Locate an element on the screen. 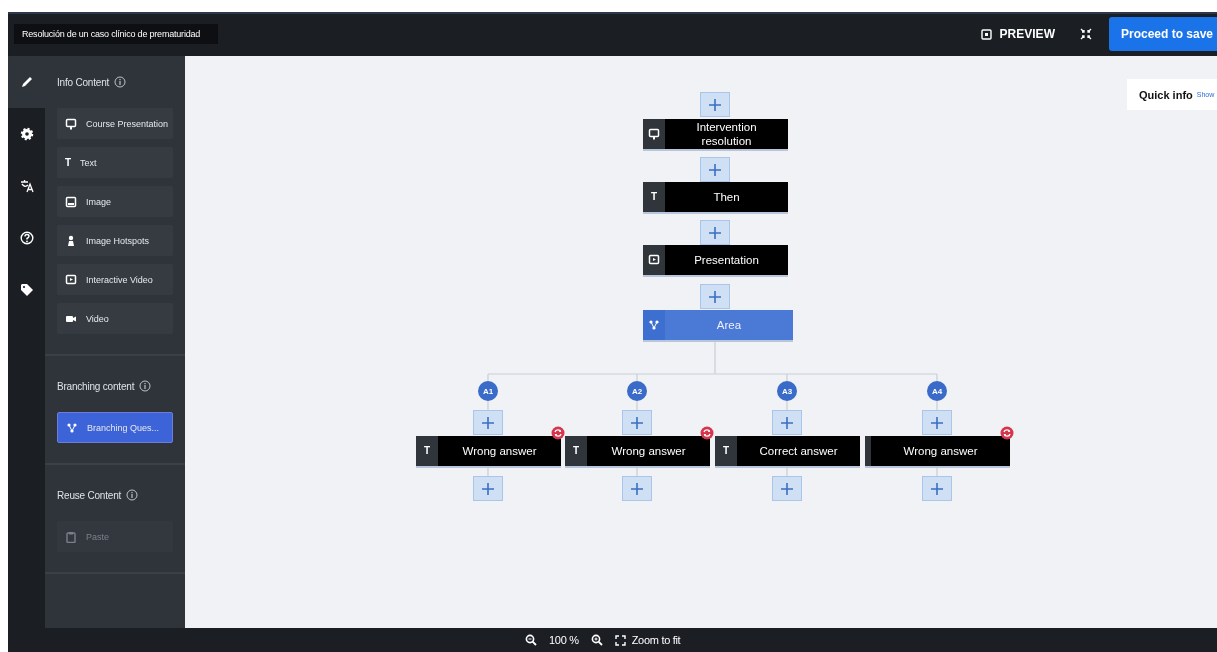 The image size is (1217, 652). help-icon is located at coordinates (26, 238).